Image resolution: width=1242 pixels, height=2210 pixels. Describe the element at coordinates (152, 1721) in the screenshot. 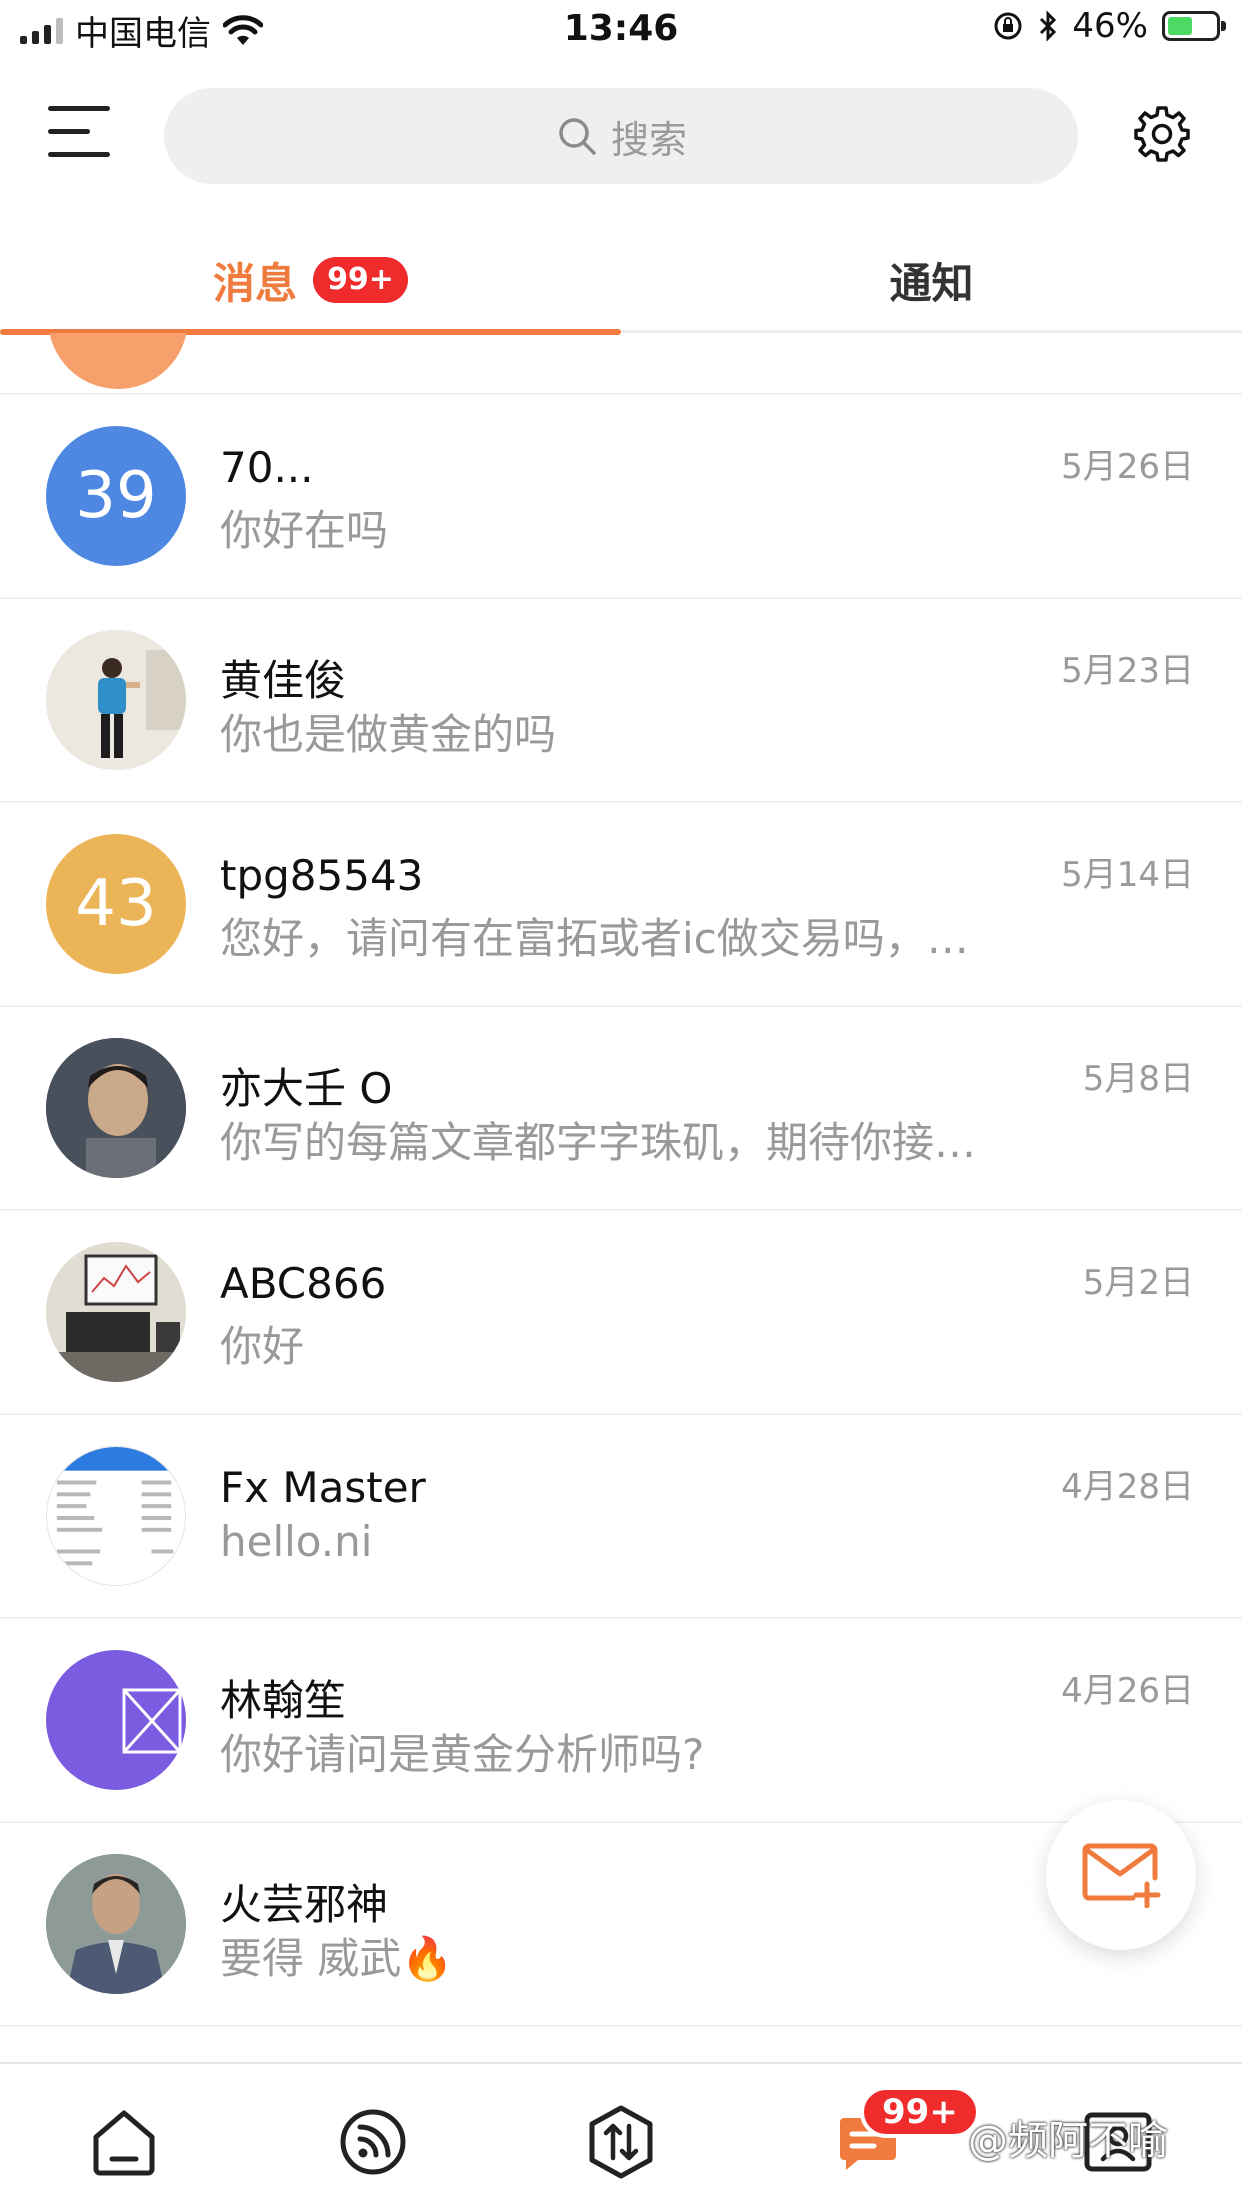

I see `broken-image-icon` at that location.